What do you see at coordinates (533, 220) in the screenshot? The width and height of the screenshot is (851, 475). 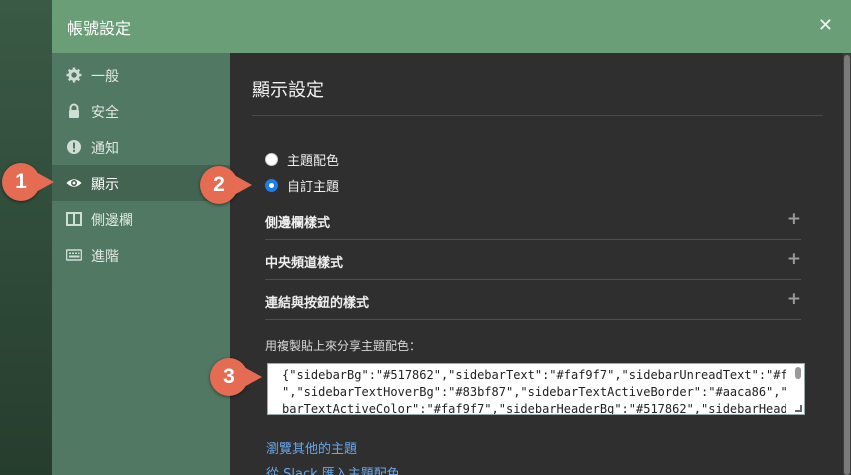 I see `section-sidebar-styles: 側邊欄樣式 +` at bounding box center [533, 220].